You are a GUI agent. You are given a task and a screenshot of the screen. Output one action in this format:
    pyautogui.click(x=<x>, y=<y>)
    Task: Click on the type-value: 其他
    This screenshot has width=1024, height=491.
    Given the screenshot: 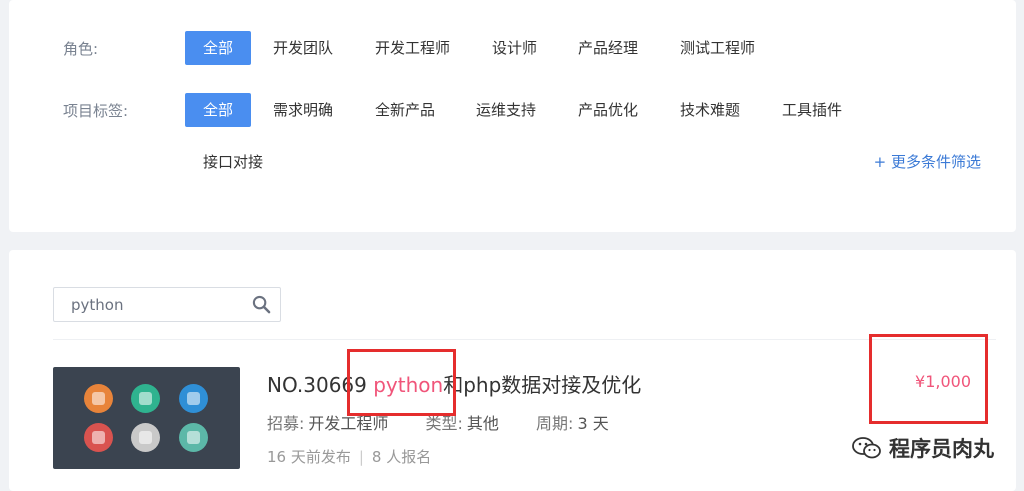 What is the action you would take?
    pyautogui.click(x=482, y=423)
    